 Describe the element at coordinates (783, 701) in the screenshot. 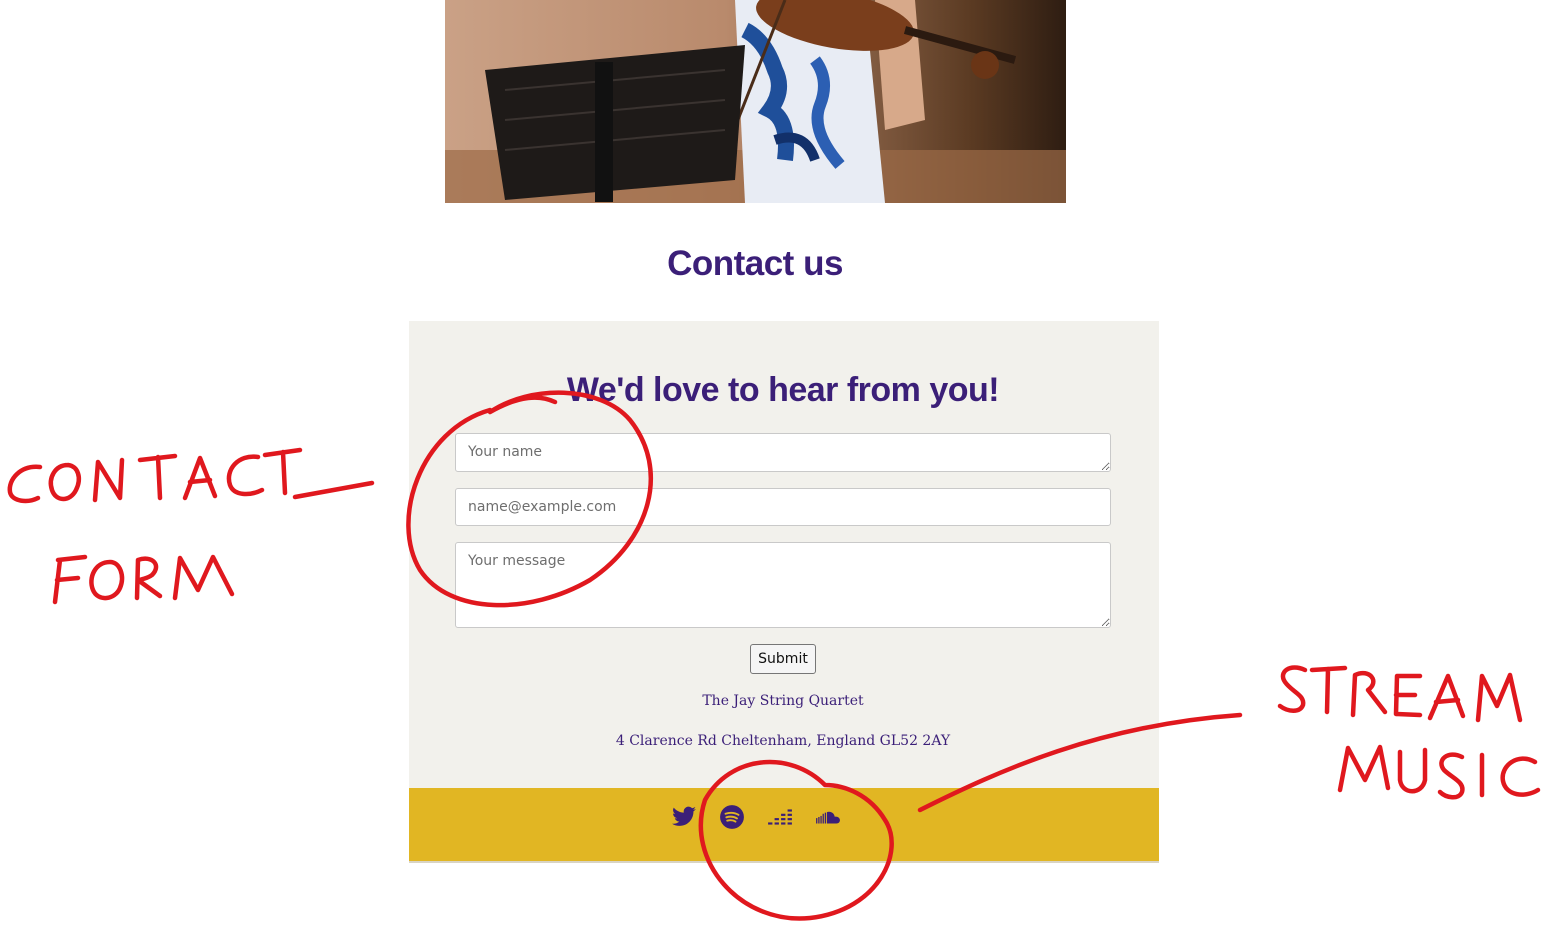

I see `organization-name: The Jay String Quartet` at that location.